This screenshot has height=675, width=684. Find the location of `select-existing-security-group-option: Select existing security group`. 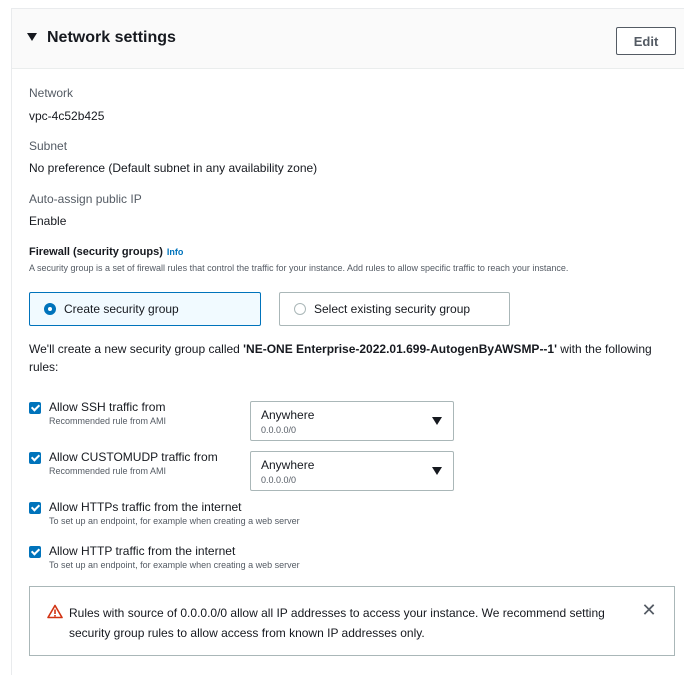

select-existing-security-group-option: Select existing security group is located at coordinates (394, 309).